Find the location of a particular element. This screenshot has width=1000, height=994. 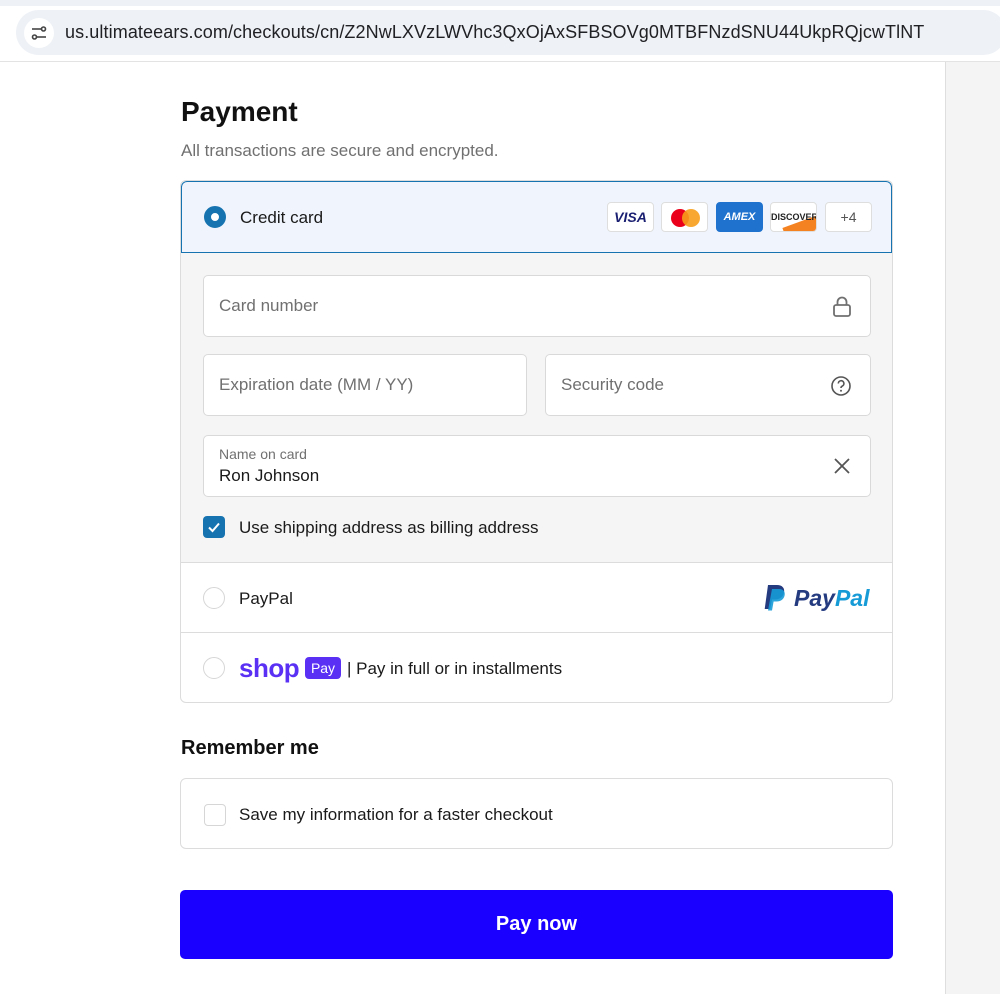

credit-card-radio is located at coordinates (215, 217).